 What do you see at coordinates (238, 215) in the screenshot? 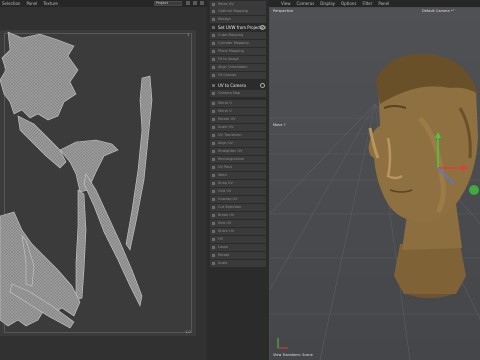
I see `tool-item: Break UV` at bounding box center [238, 215].